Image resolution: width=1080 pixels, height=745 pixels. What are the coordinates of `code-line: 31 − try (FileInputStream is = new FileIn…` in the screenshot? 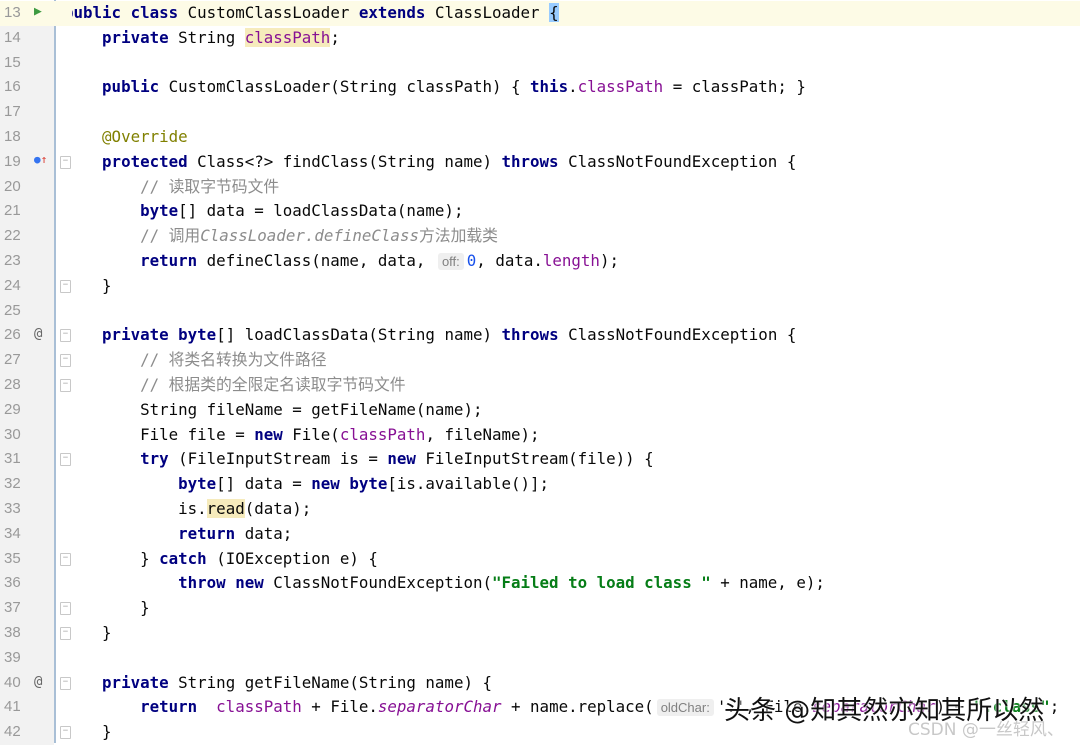 It's located at (540, 460).